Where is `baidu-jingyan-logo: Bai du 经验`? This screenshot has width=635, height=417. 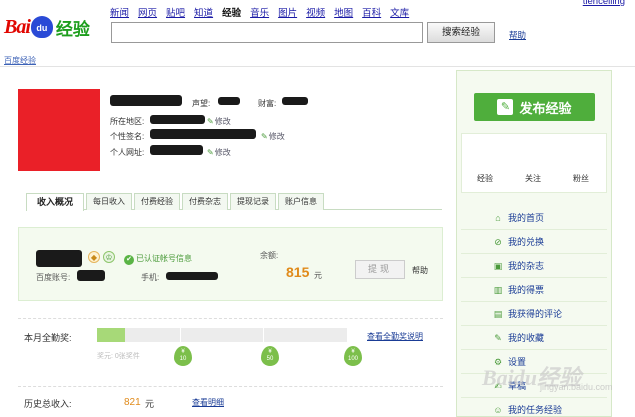 baidu-jingyan-logo: Bai du 经验 is located at coordinates (47, 27).